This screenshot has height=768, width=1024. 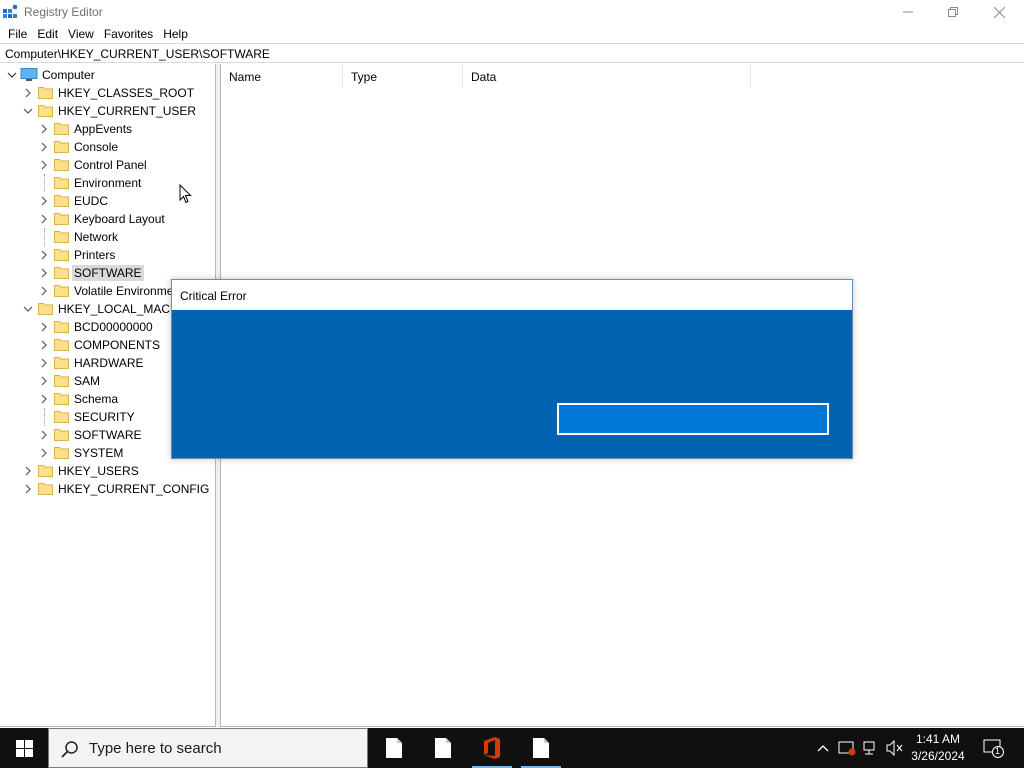 I want to click on column-header-type: Type, so click(x=403, y=76).